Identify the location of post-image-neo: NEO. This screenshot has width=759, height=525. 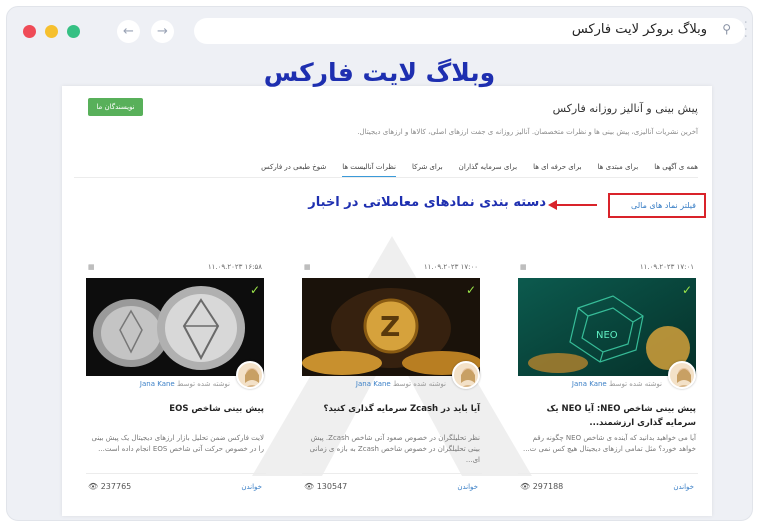
(607, 327).